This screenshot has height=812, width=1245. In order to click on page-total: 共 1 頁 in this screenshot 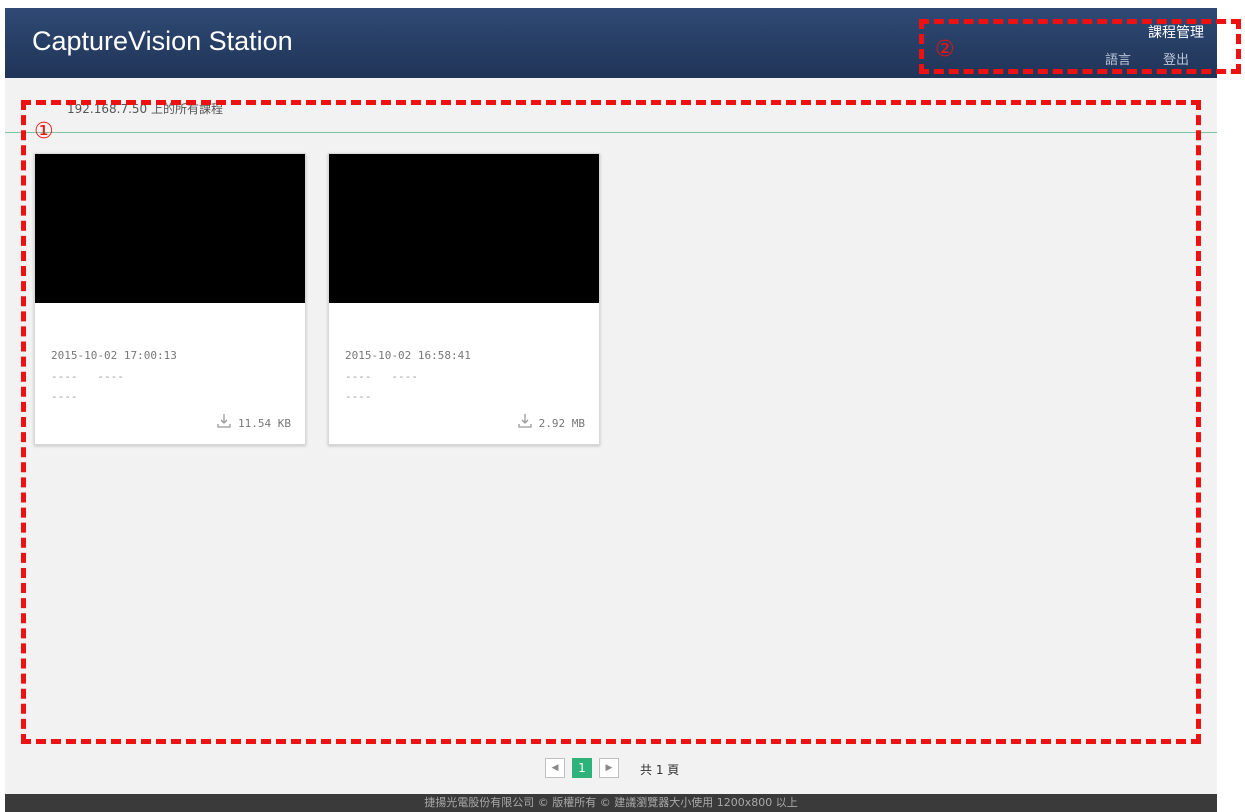, I will do `click(660, 770)`.